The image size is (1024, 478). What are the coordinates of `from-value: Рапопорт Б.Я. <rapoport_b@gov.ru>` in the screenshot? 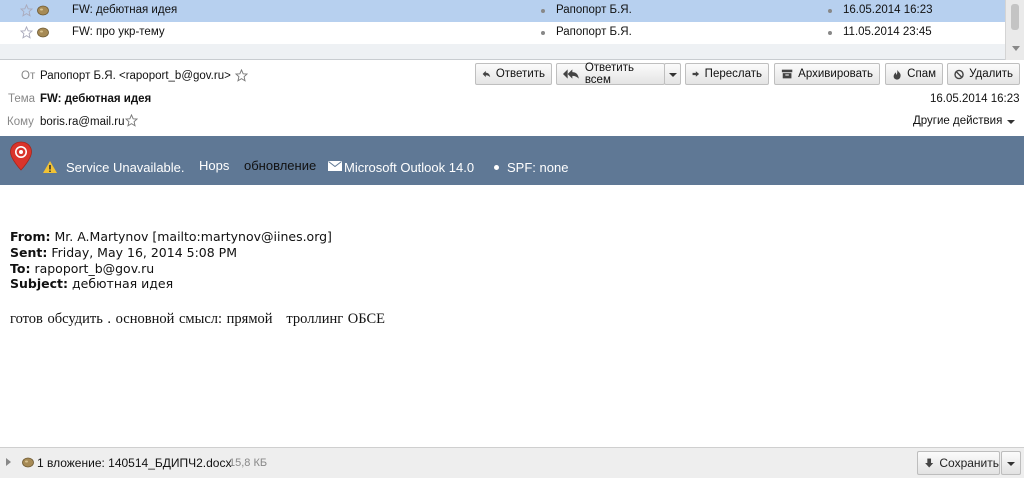 It's located at (135, 76).